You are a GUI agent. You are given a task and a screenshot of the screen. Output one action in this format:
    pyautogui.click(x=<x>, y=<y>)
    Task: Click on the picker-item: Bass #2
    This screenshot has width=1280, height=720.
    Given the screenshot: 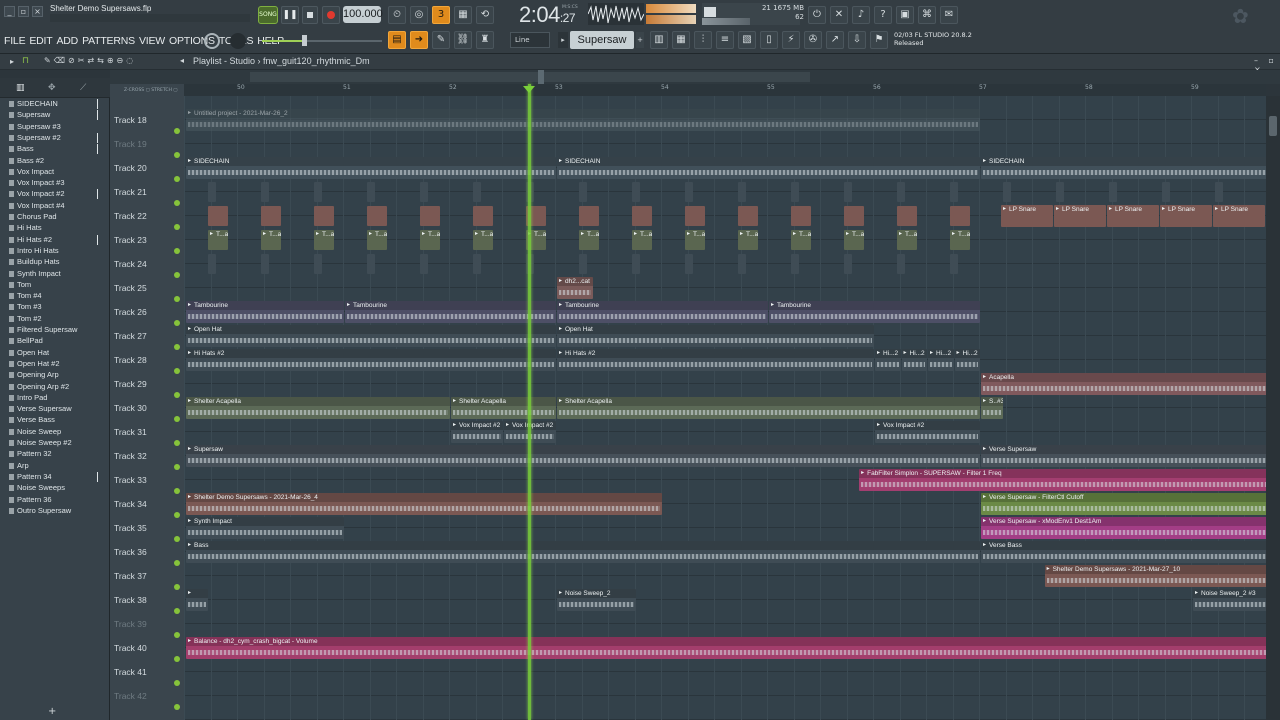 What is the action you would take?
    pyautogui.click(x=53, y=161)
    